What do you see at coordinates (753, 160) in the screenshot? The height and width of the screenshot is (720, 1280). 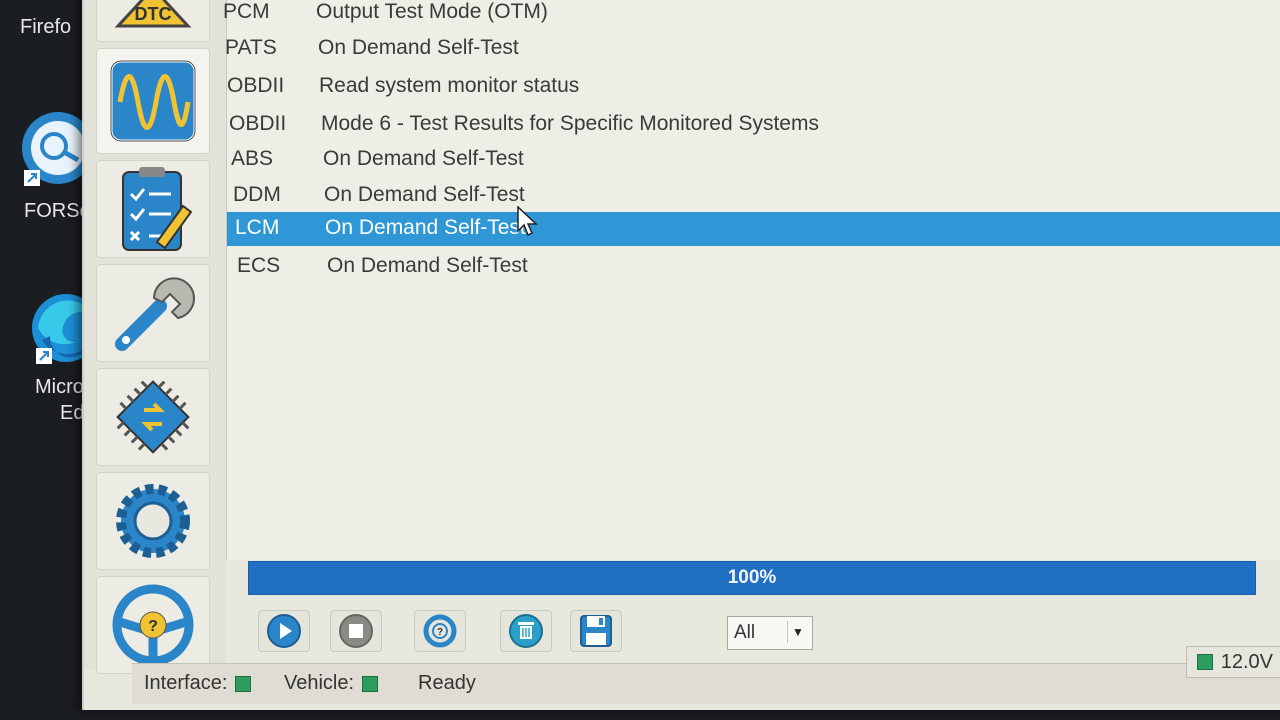 I see `list-item: ABS On Demand Self-Test` at bounding box center [753, 160].